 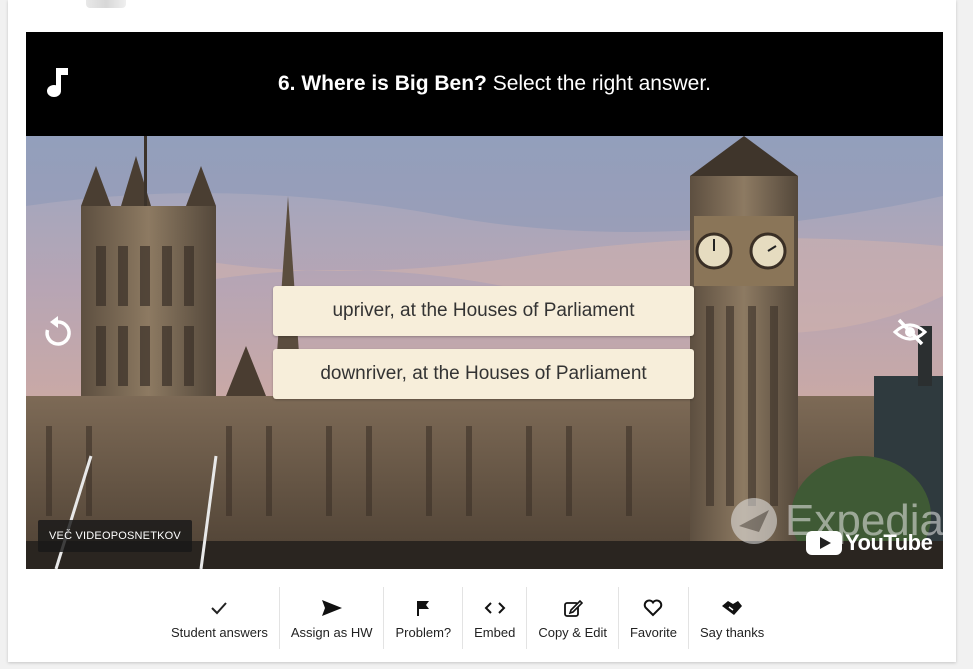 What do you see at coordinates (483, 311) in the screenshot?
I see `answer-option-1: upriver, at the Houses of Parliament` at bounding box center [483, 311].